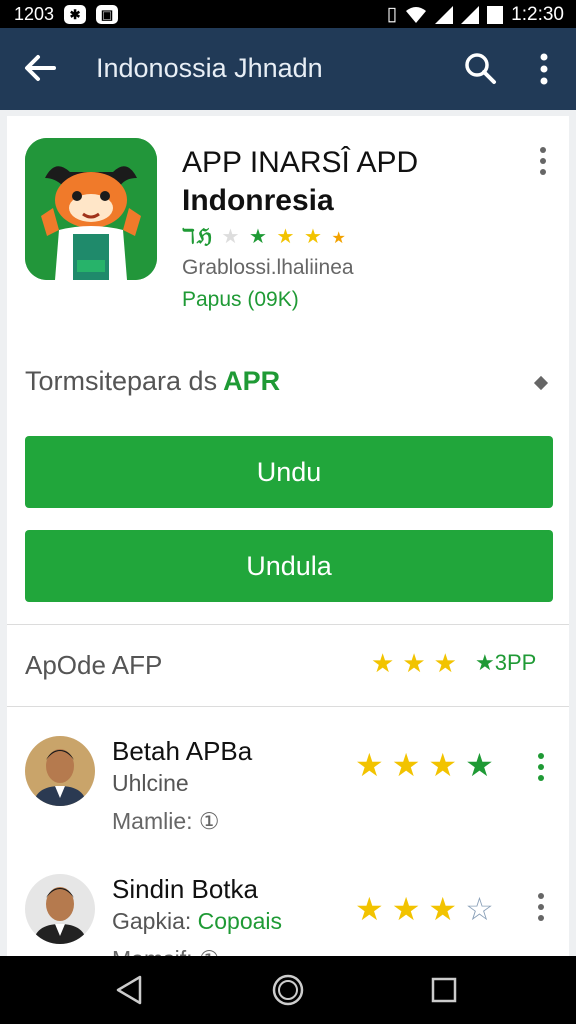  What do you see at coordinates (289, 566) in the screenshot?
I see `download-secondary-button: Undula` at bounding box center [289, 566].